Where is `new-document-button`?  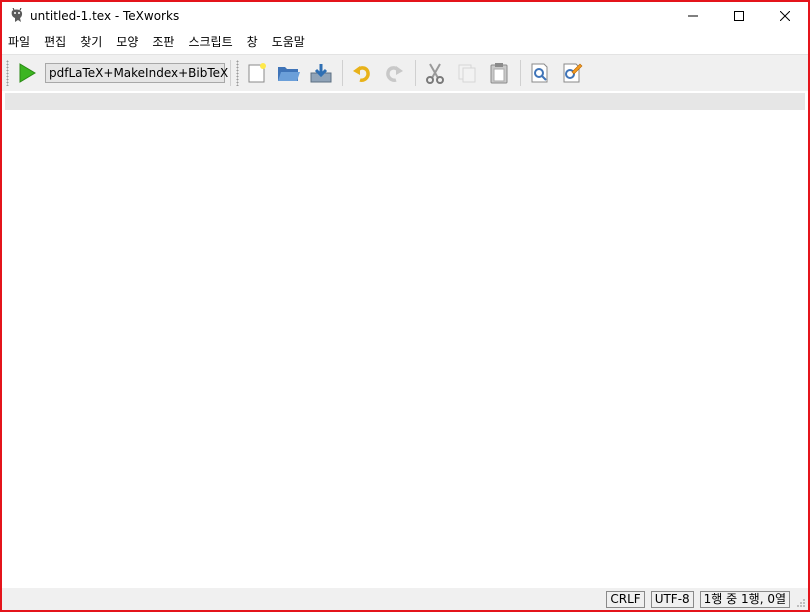
new-document-button is located at coordinates (257, 73).